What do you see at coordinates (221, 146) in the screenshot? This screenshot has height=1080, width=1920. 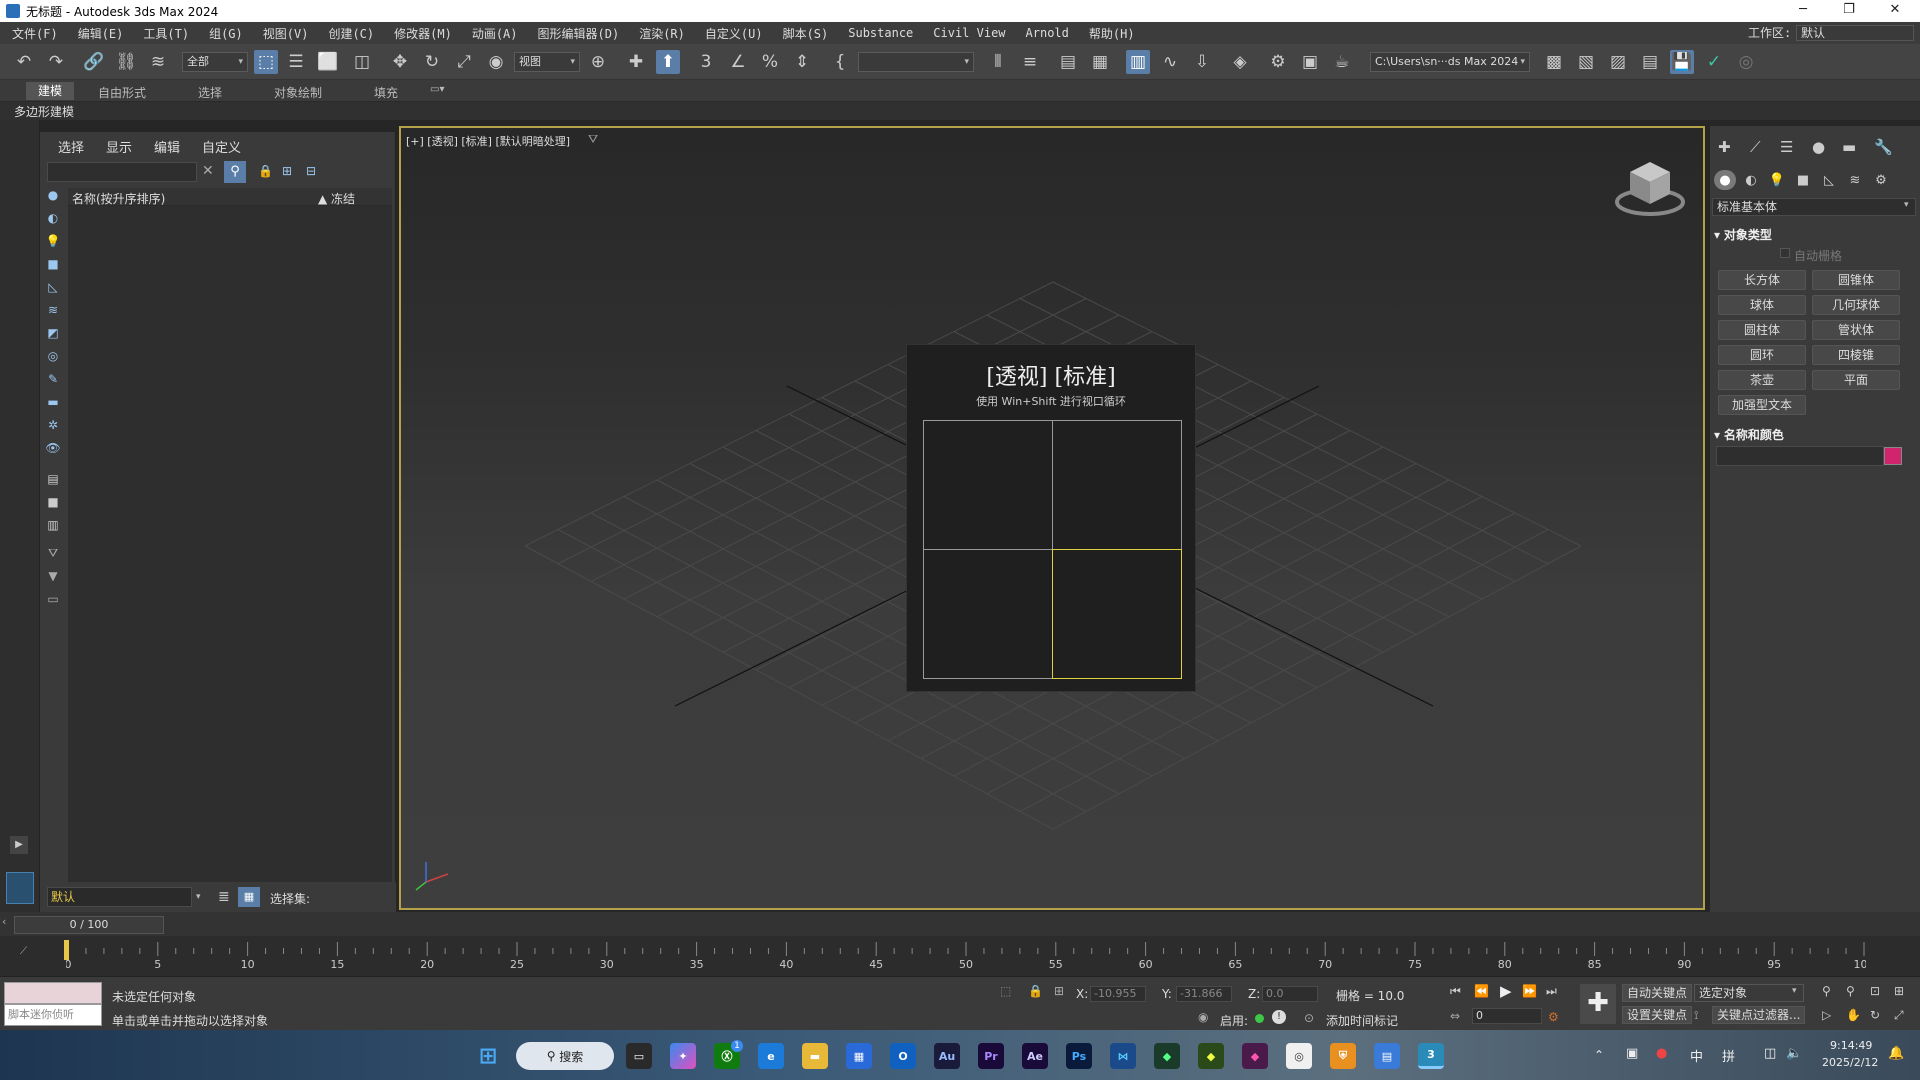 I see `scene-menu-customize: 自定义` at bounding box center [221, 146].